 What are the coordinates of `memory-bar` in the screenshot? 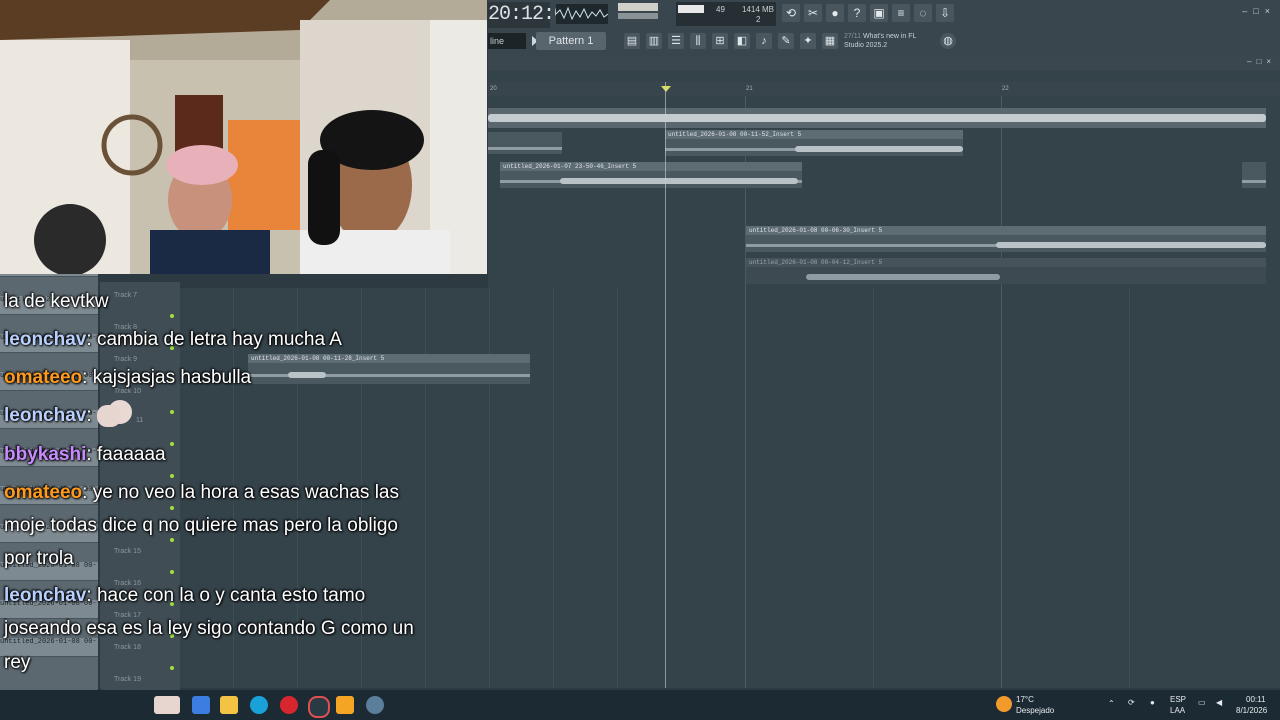 It's located at (691, 9).